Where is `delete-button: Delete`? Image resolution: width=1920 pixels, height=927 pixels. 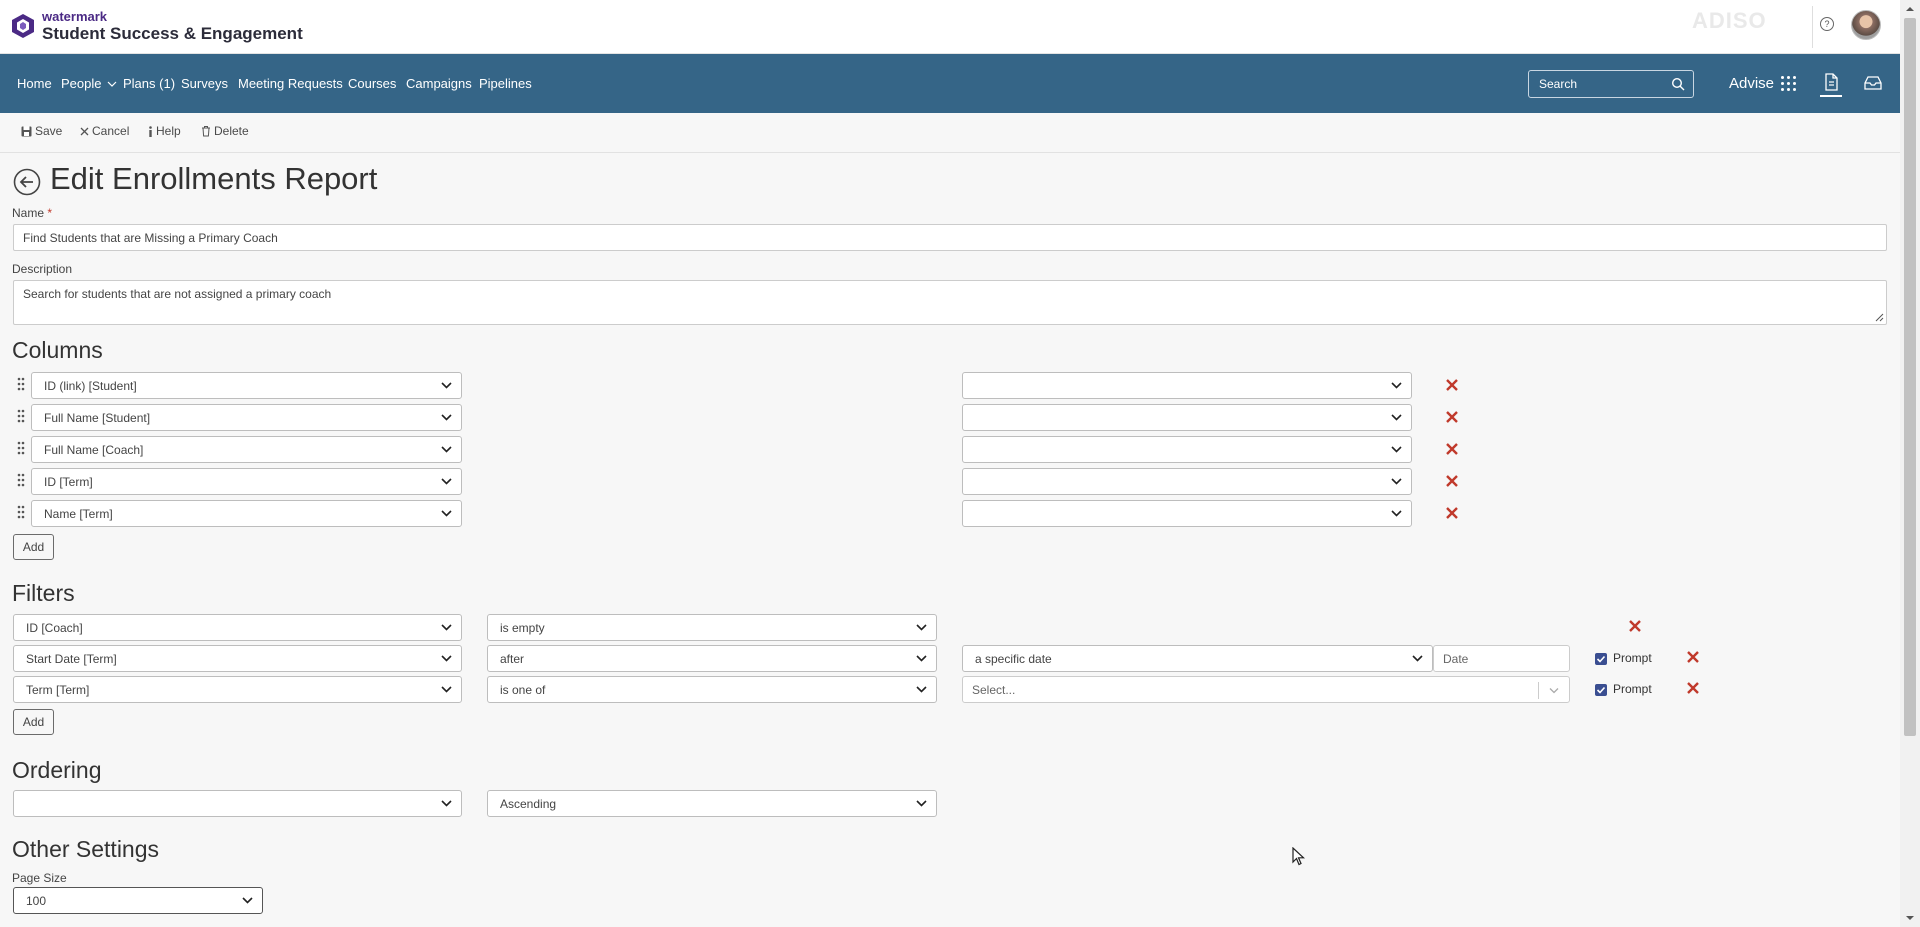 delete-button: Delete is located at coordinates (225, 131).